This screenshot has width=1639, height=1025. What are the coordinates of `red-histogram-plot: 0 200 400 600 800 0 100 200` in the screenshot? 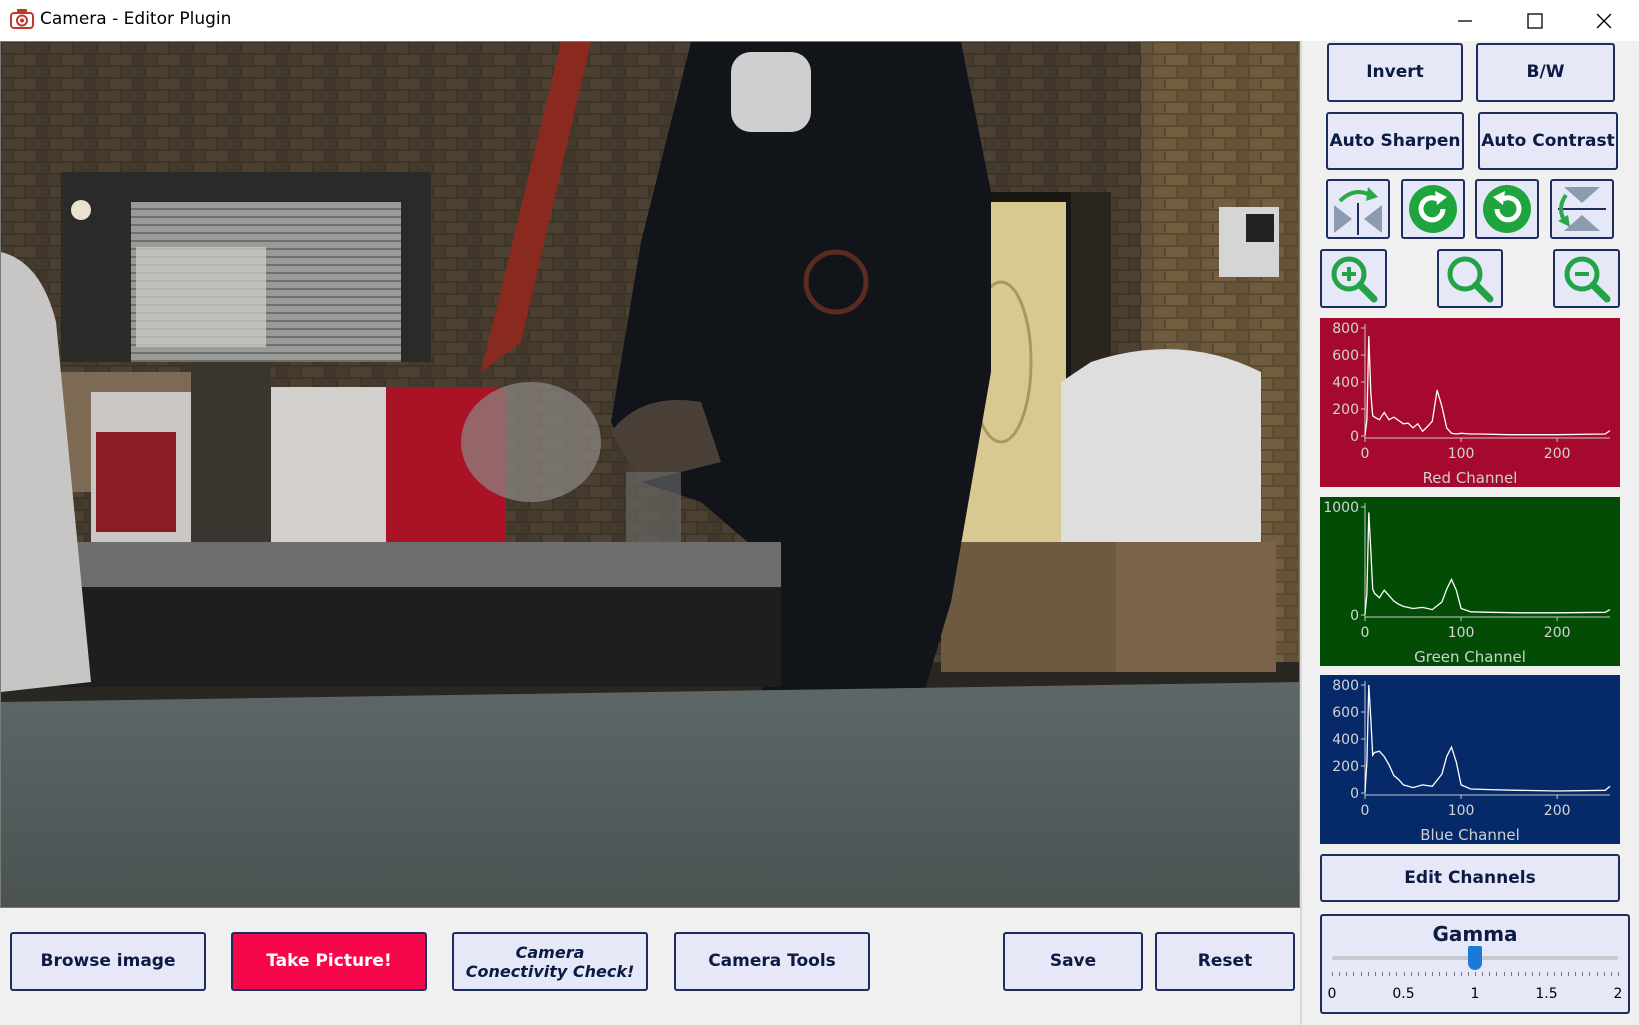 It's located at (1471, 391).